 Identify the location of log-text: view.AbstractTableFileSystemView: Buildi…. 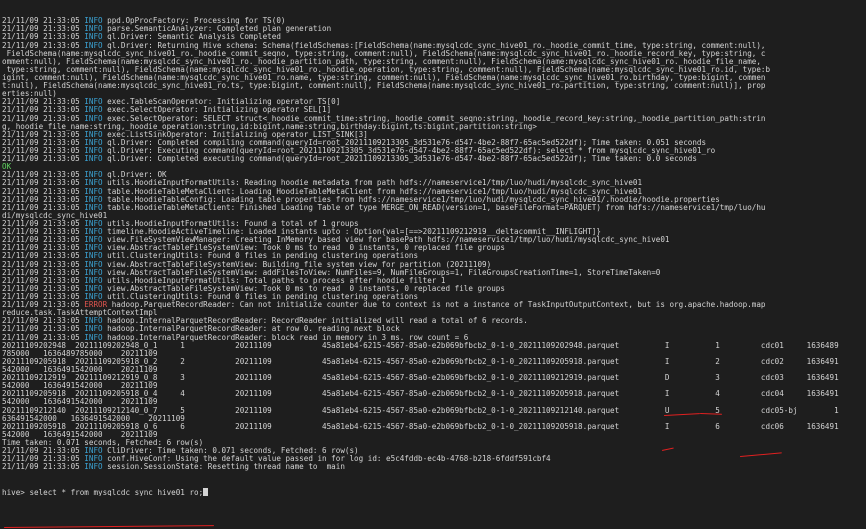
(297, 264).